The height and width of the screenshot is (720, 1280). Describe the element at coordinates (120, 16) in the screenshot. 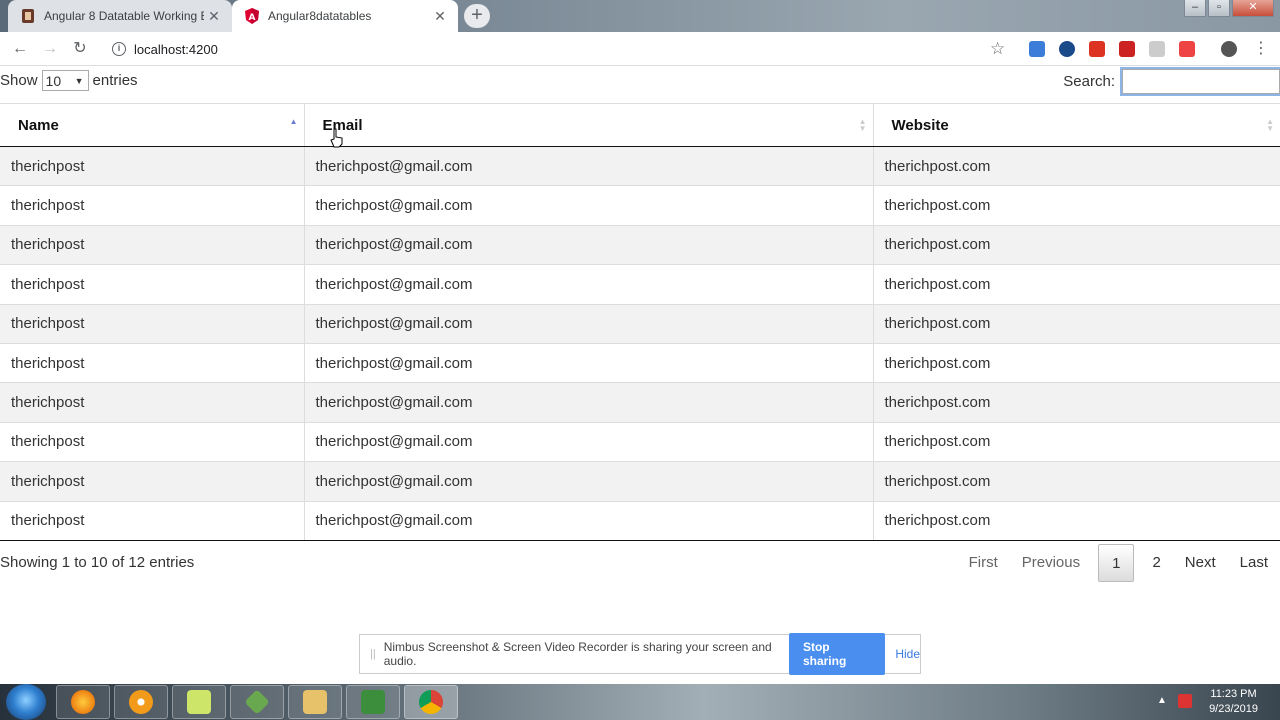

I see `browser-tab-1: Angular 8 Datatable Working Exa ✕` at that location.